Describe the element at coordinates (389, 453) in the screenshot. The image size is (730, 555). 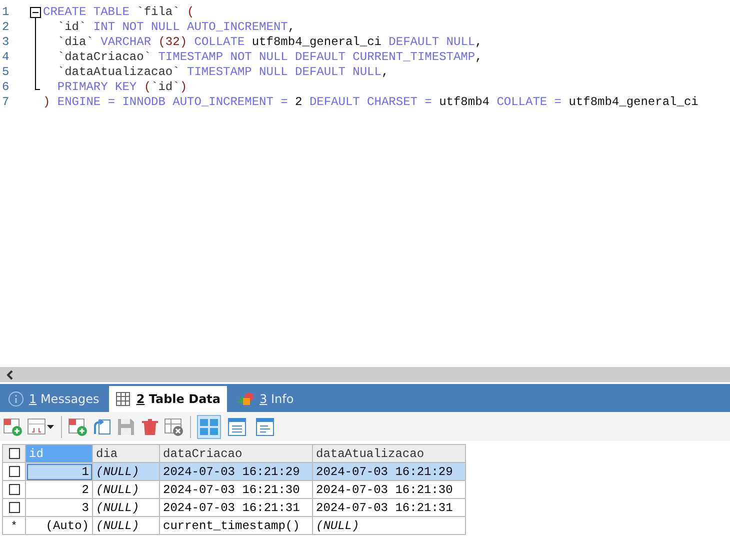
I see `column-header: dataAtualizacao` at that location.